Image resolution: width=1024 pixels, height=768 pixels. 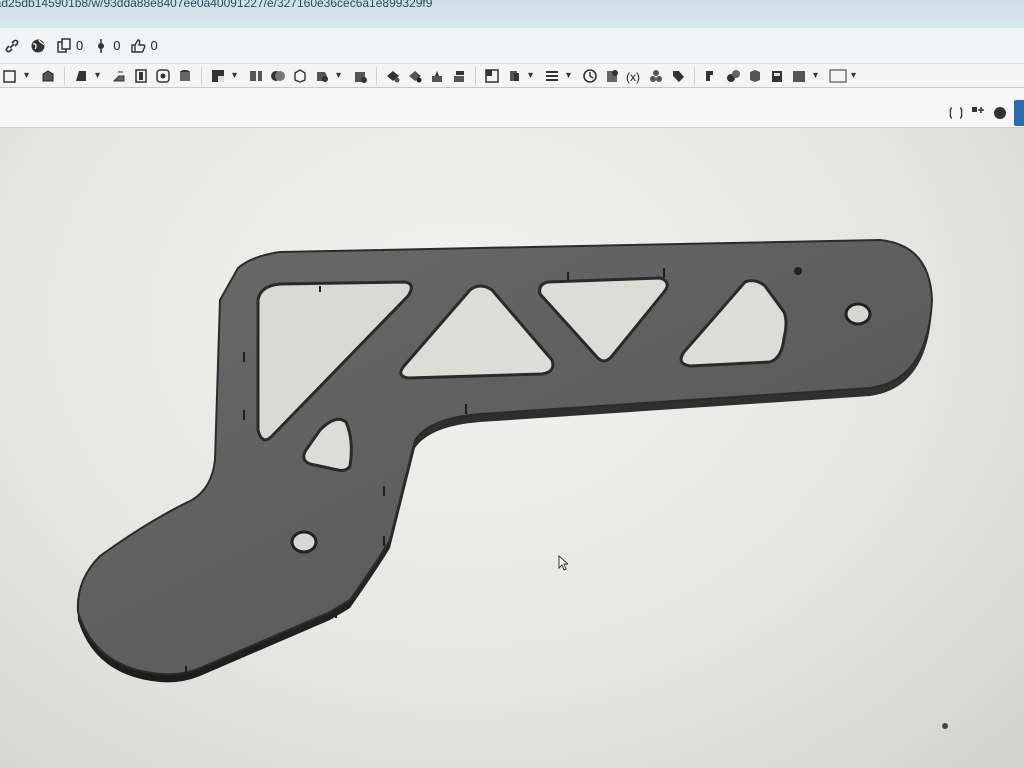 I want to click on mounting-hole-left, so click(x=304, y=542).